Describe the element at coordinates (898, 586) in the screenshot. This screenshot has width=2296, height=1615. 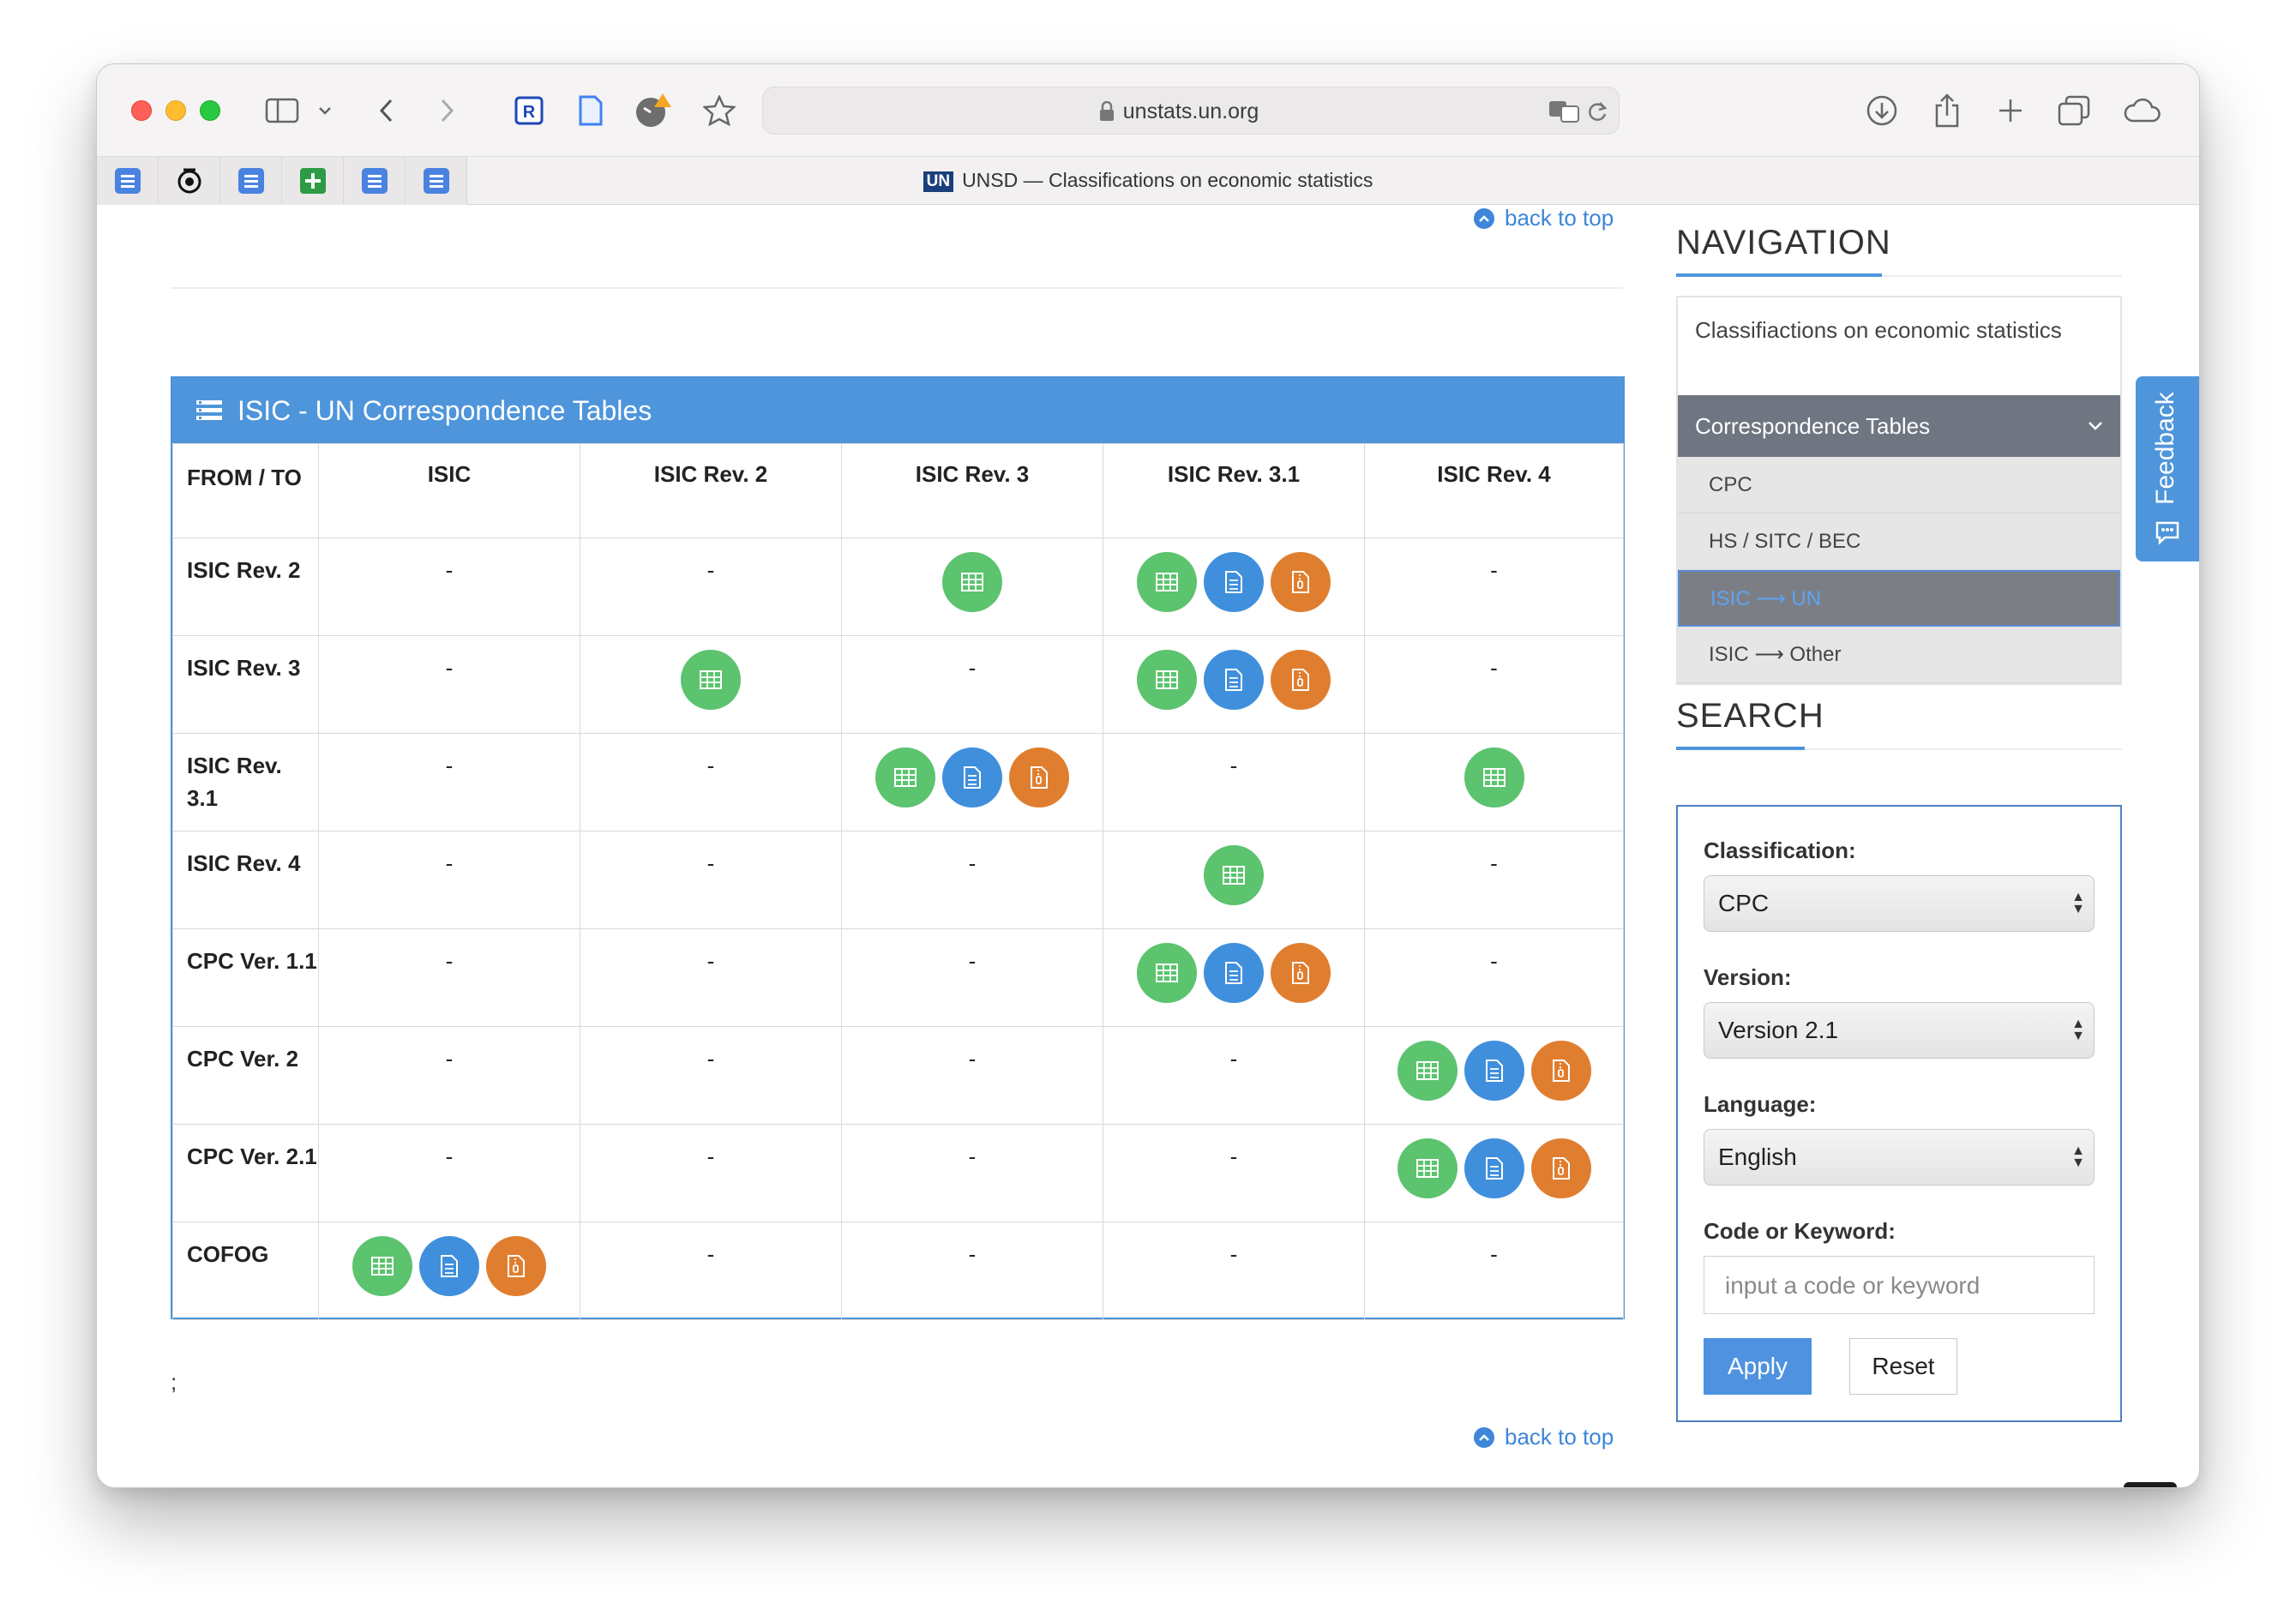
I see `table-row: ISIC Rev. 2---` at that location.